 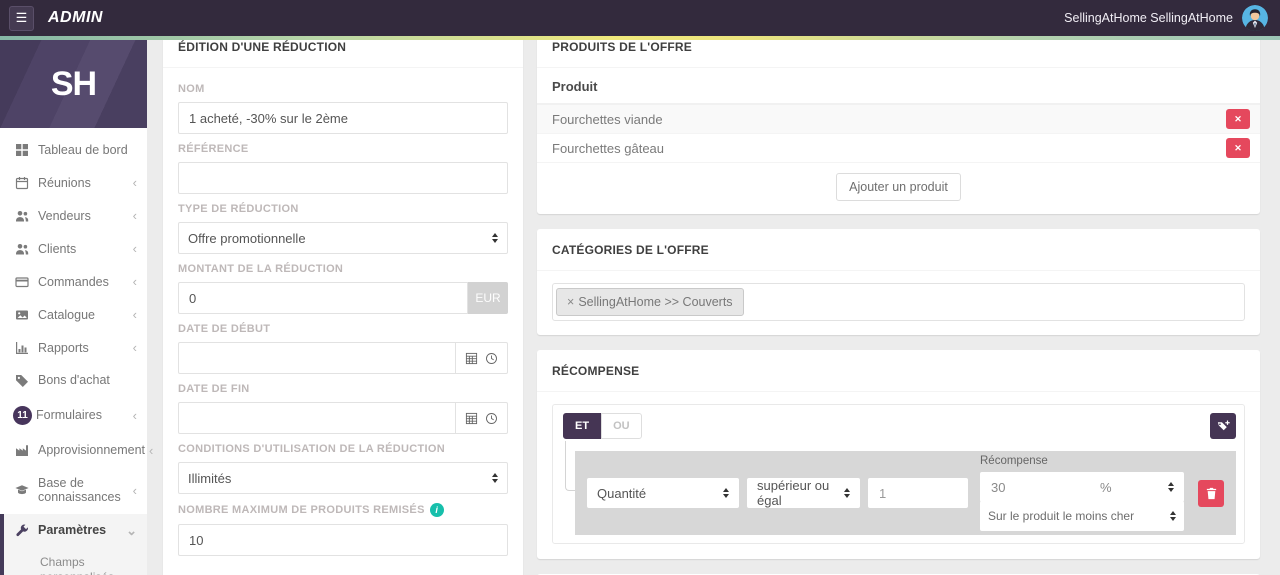 I want to click on nombre-max-label: NOMBRE MAXIMUM DE PRODUITS REMISÉS i, so click(x=343, y=510).